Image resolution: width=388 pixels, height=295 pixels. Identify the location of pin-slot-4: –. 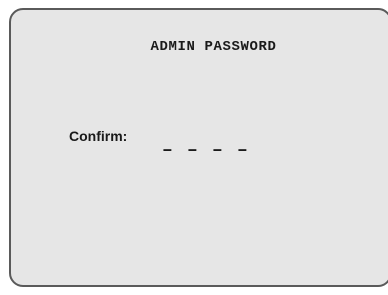
(242, 151).